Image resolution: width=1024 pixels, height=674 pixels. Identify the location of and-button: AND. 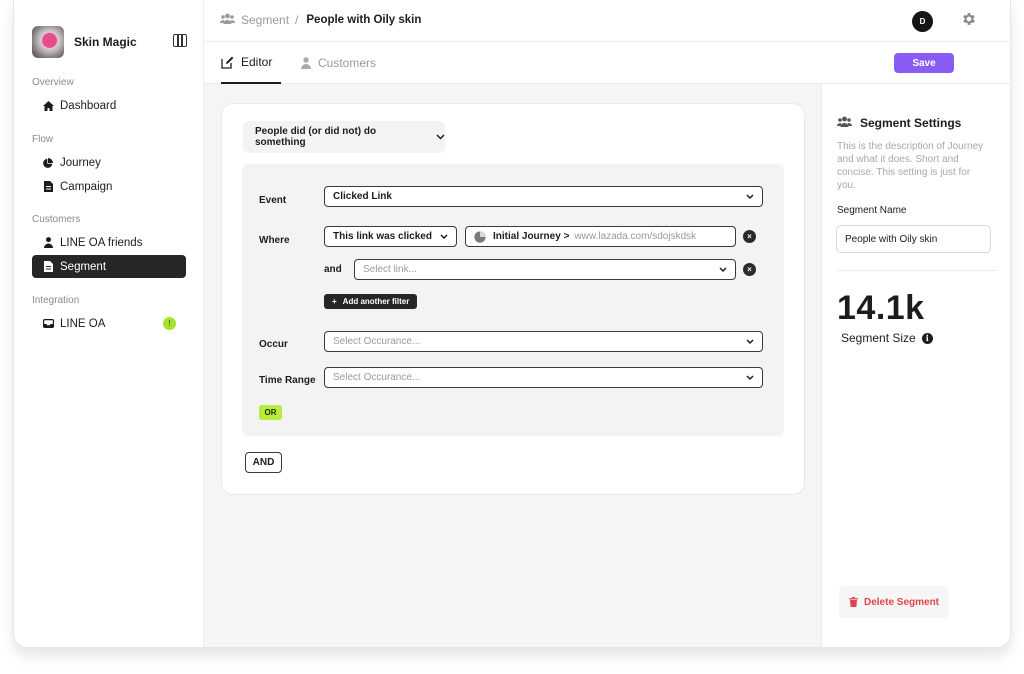
(263, 462).